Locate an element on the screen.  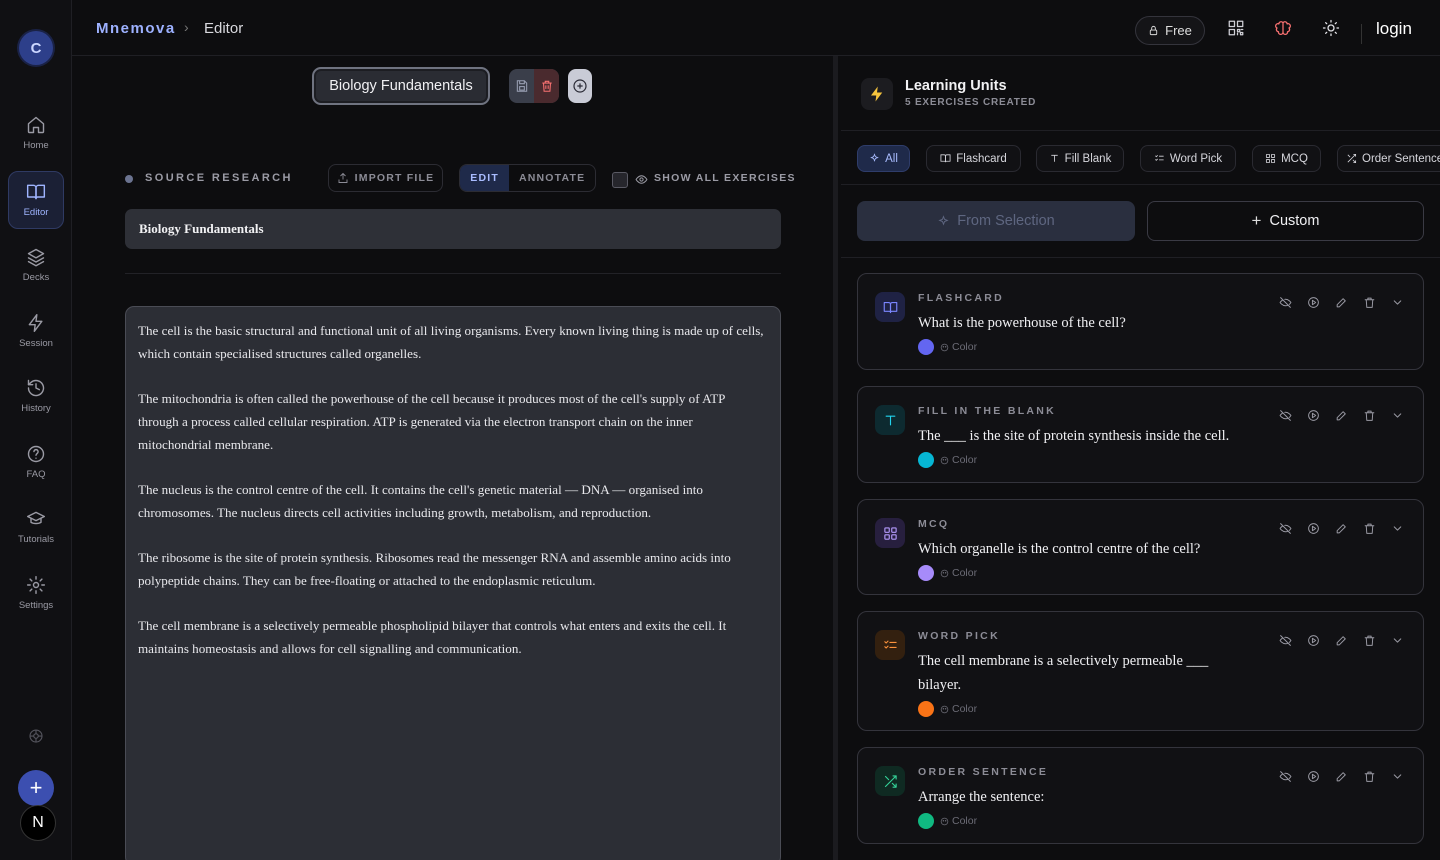
chevron-down-icon is located at coordinates (1397, 776).